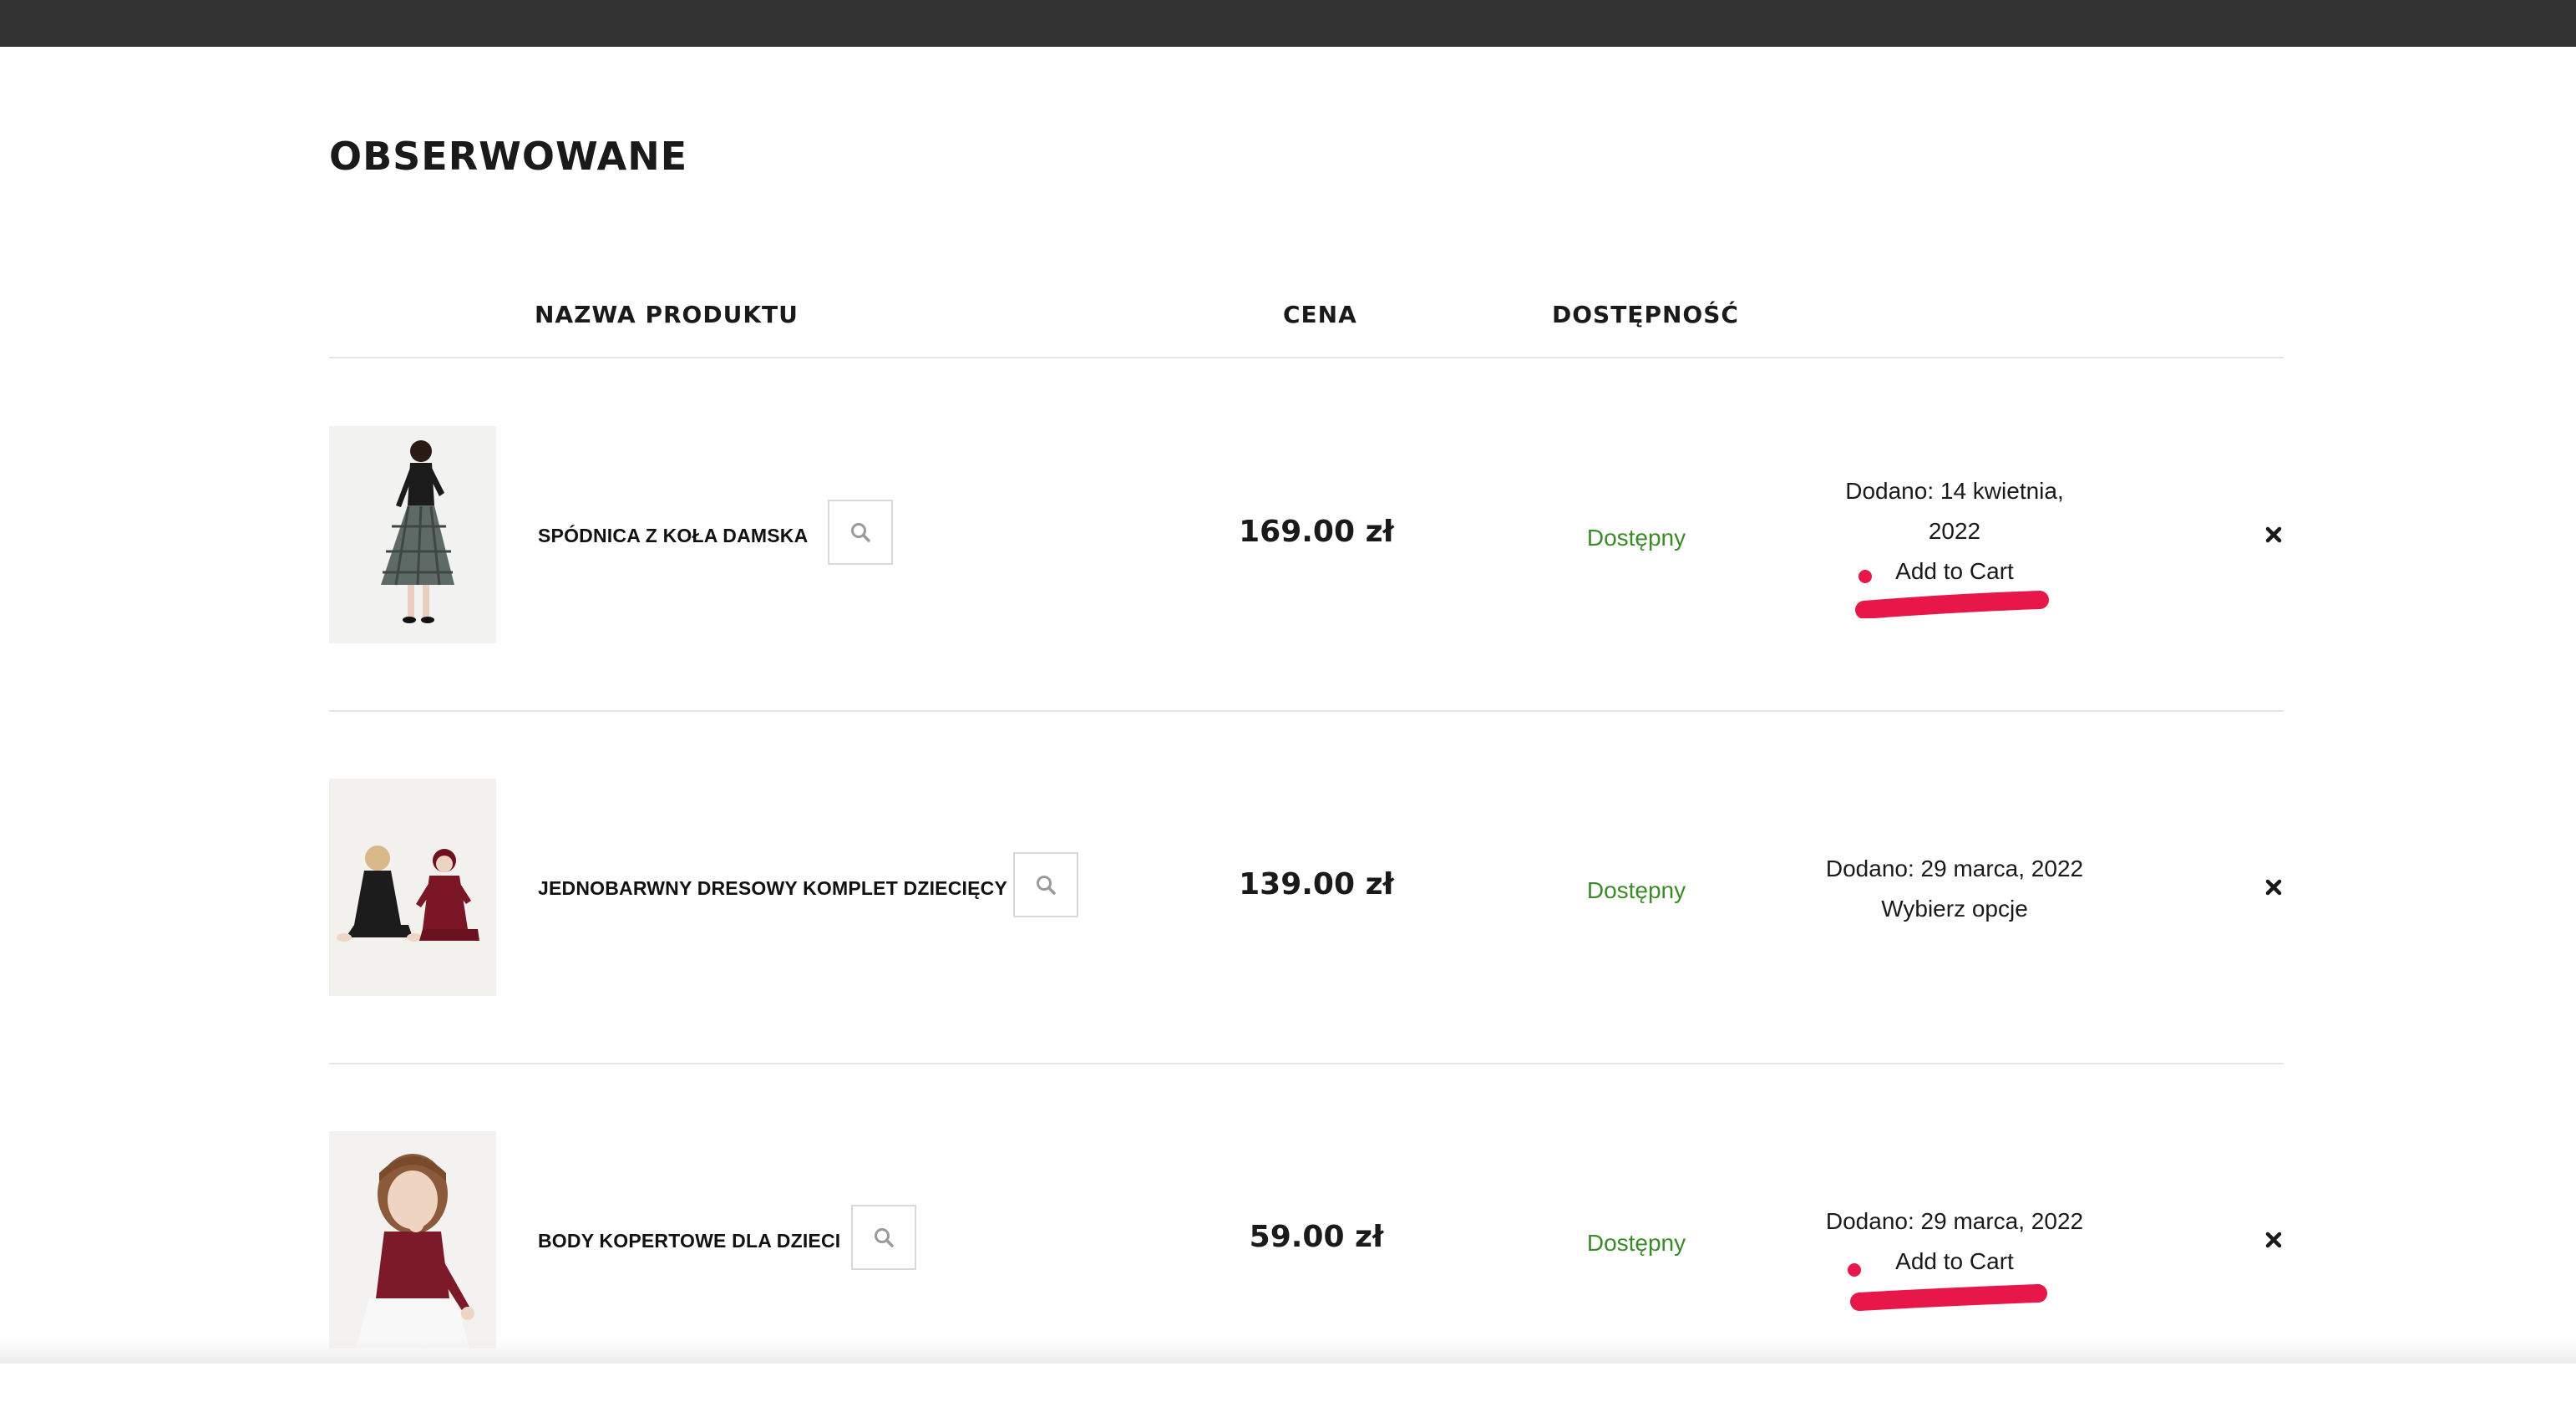 Image resolution: width=2576 pixels, height=1417 pixels. I want to click on bottom-fade, so click(1288, 1351).